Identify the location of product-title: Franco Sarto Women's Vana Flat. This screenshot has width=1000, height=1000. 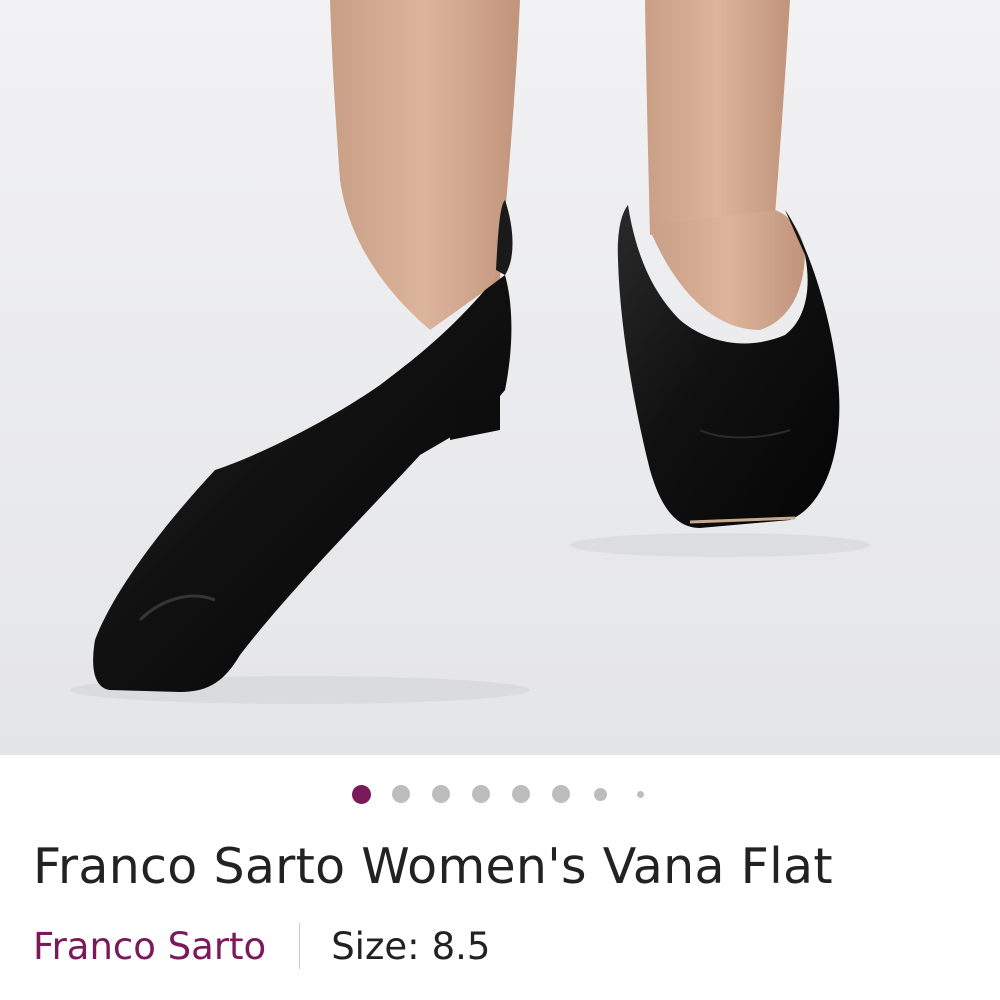
(433, 866).